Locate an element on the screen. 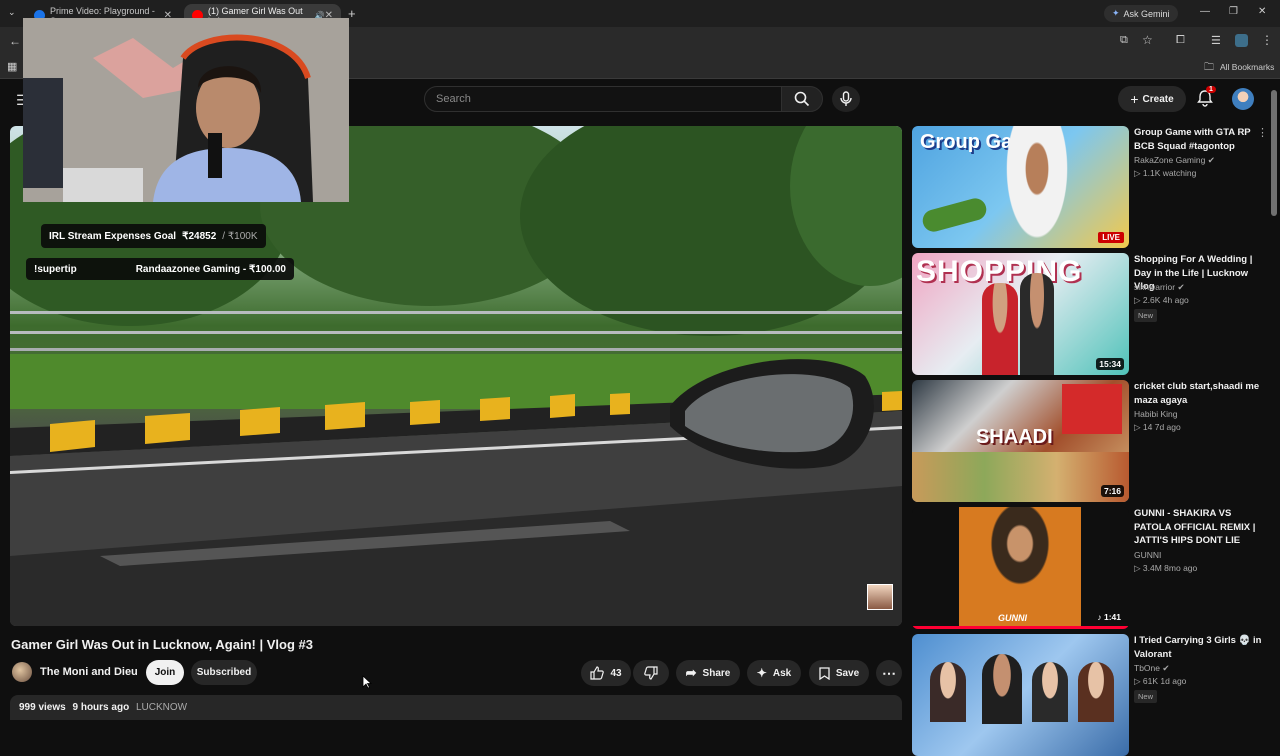  recommendation-channel: TbOne ✔ is located at coordinates (1152, 668).